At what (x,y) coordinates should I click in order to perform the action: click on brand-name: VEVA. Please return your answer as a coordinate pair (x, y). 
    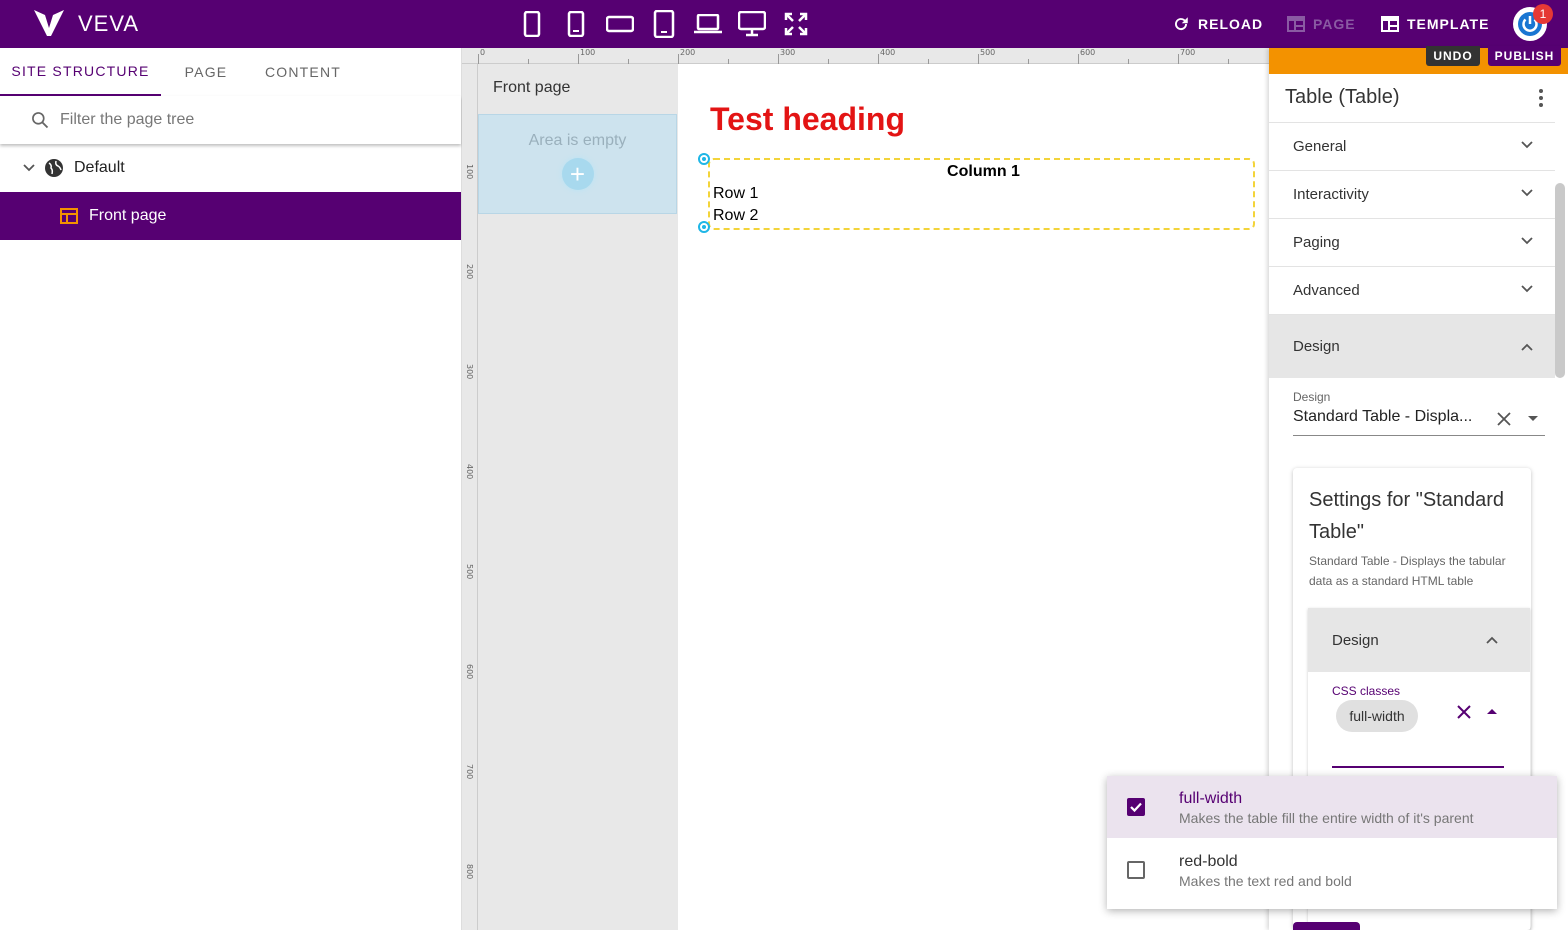
    Looking at the image, I should click on (109, 23).